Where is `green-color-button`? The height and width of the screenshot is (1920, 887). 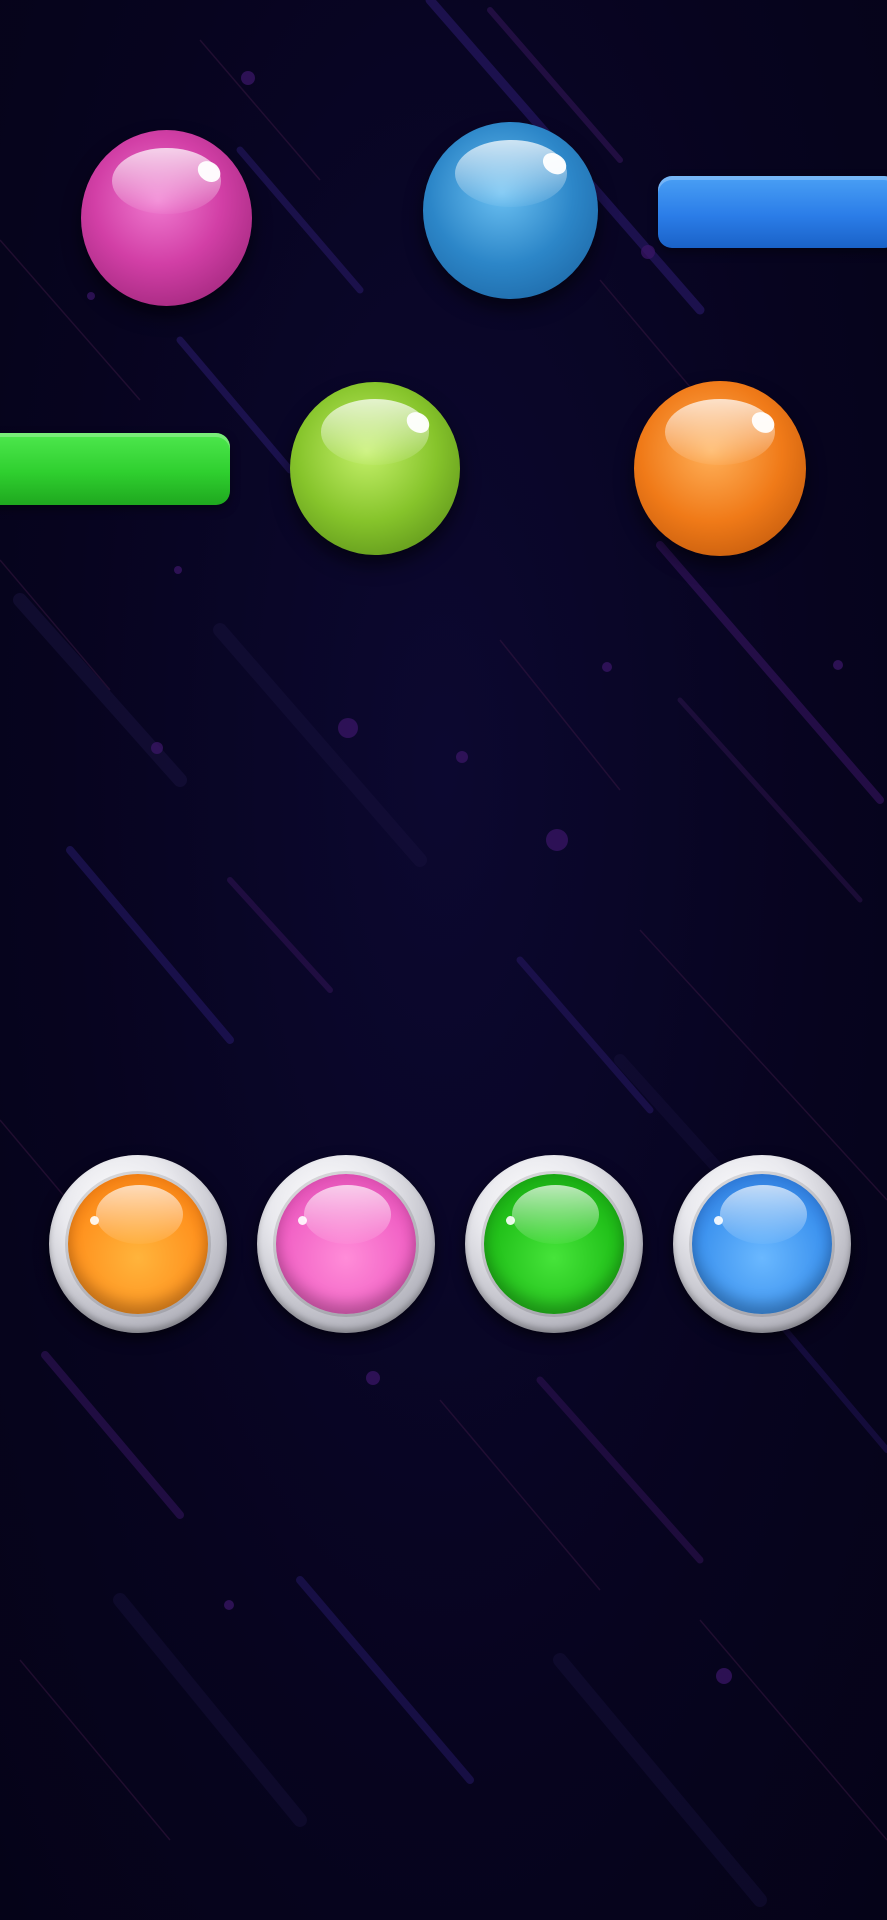 green-color-button is located at coordinates (554, 1244).